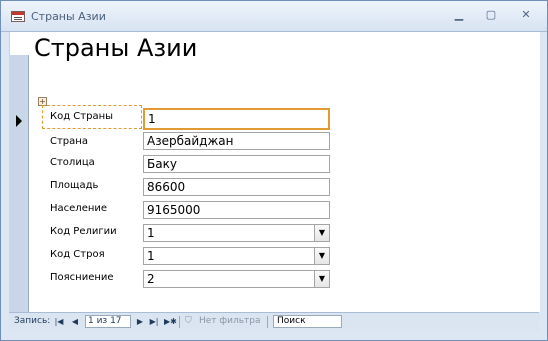 Image resolution: width=548 pixels, height=341 pixels. Describe the element at coordinates (82, 277) in the screenshot. I see `label-explanation: Поясниение` at that location.